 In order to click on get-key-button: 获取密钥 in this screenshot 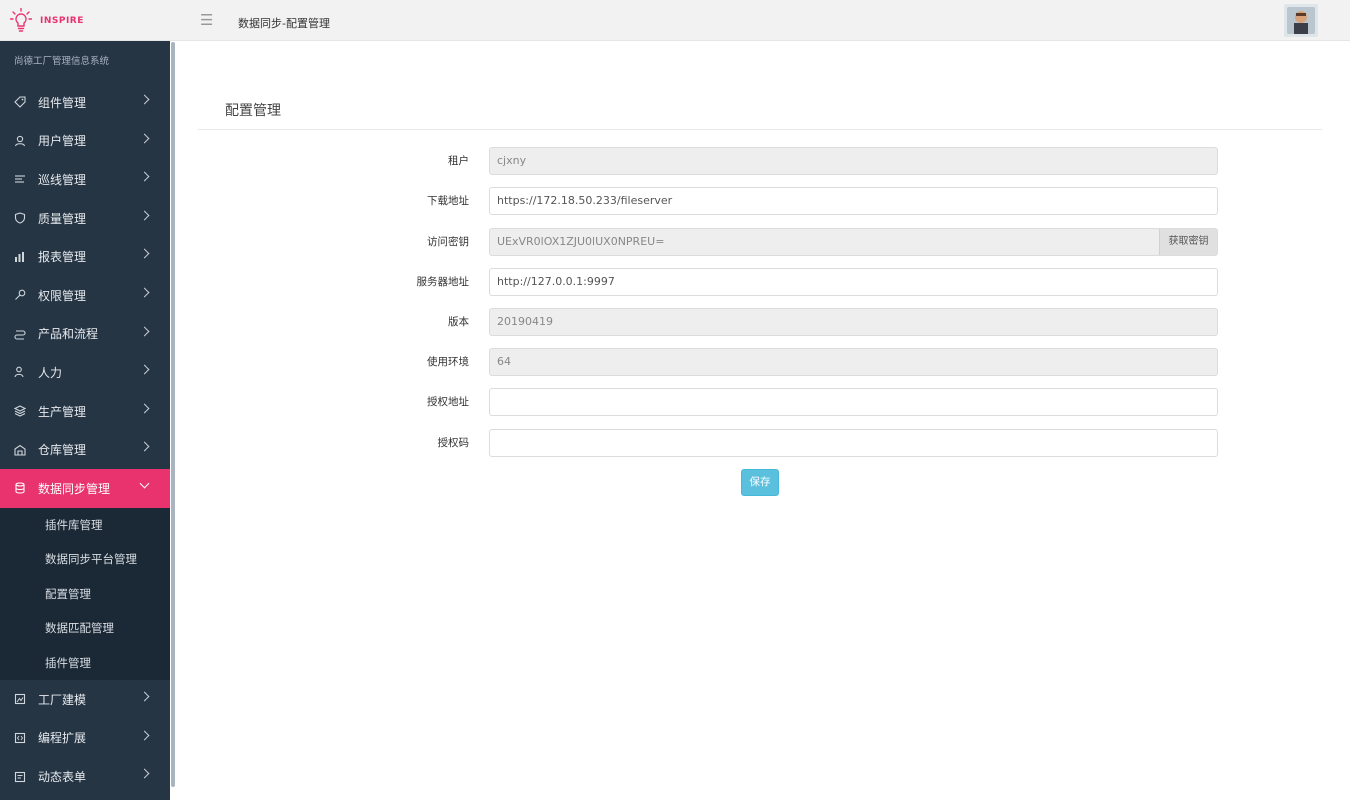, I will do `click(1188, 242)`.